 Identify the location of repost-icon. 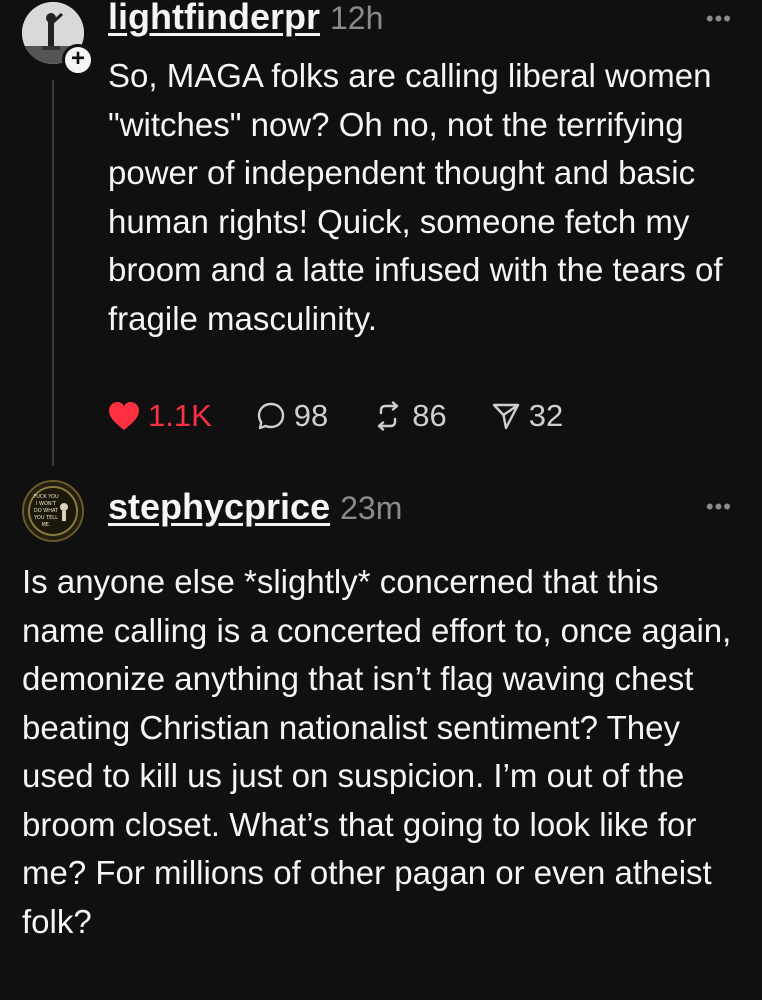
(388, 416).